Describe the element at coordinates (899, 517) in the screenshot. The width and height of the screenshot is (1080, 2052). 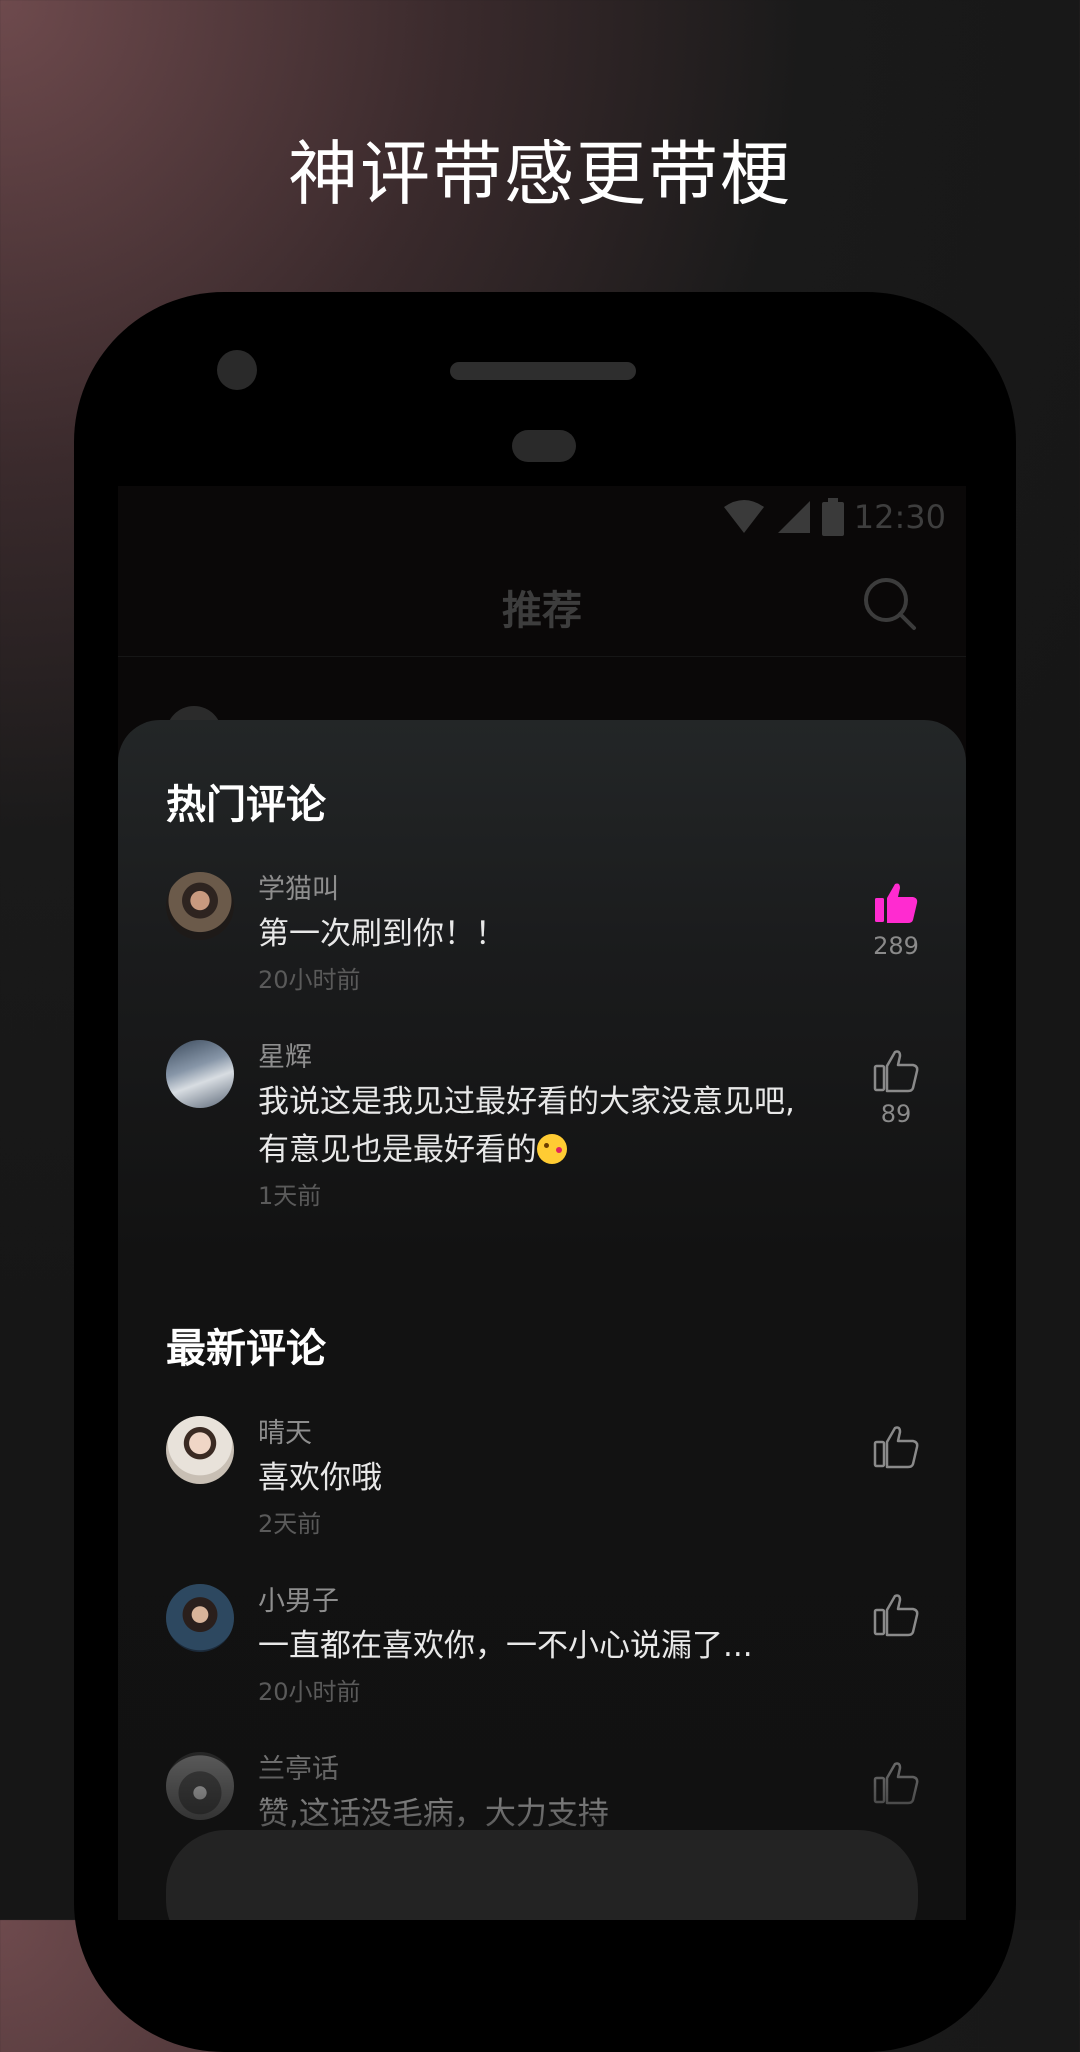
I see `status-time: 12:30` at that location.